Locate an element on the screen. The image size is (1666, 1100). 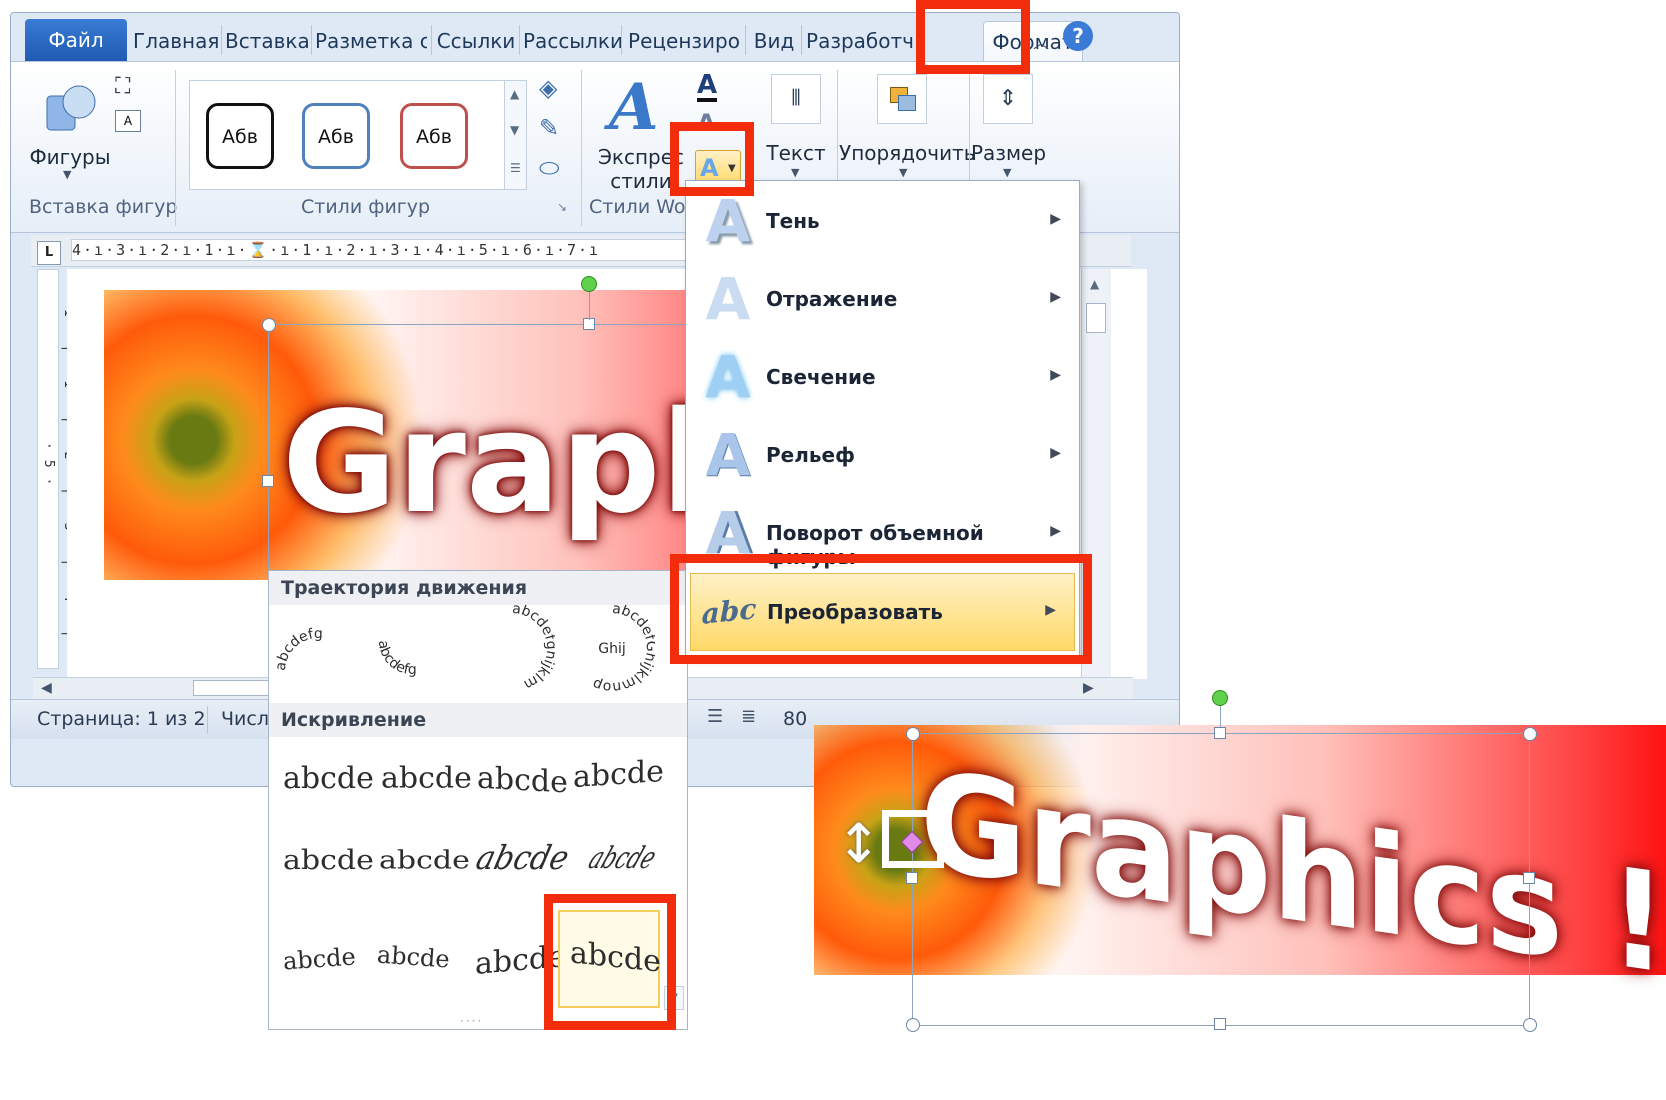
shapes-label: Фигуры is located at coordinates (70, 157).